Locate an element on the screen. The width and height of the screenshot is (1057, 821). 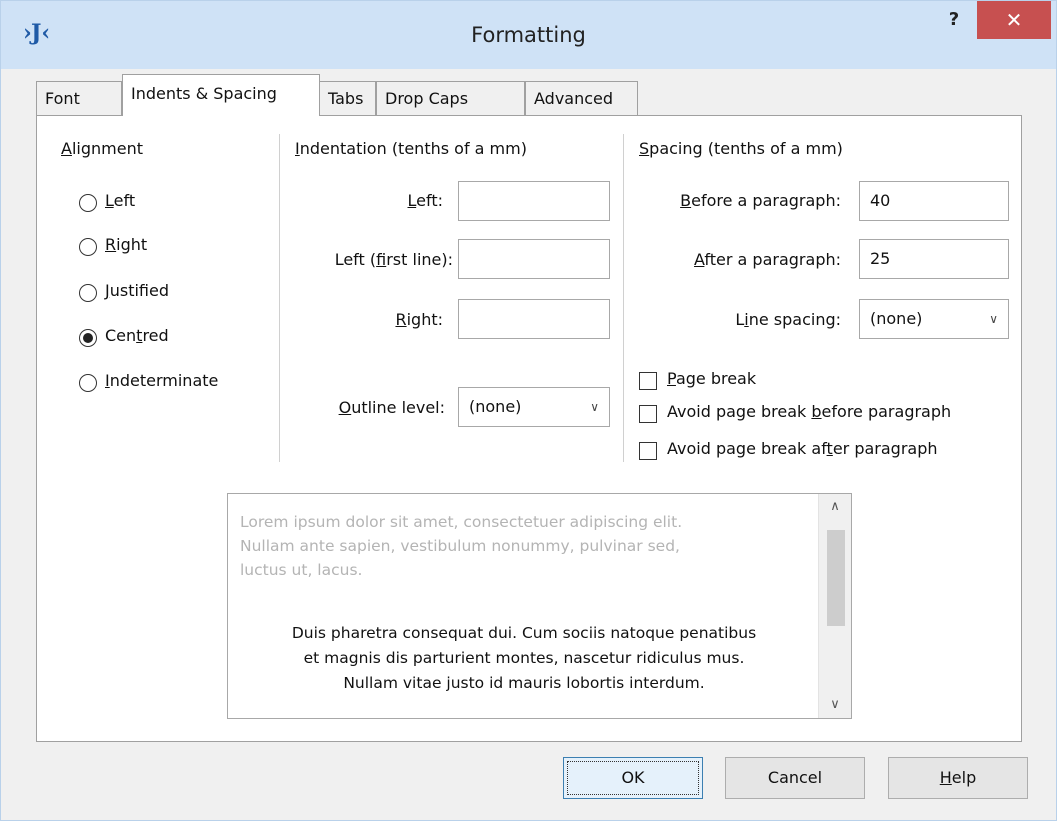
tab-advanced: Advanced is located at coordinates (581, 98).